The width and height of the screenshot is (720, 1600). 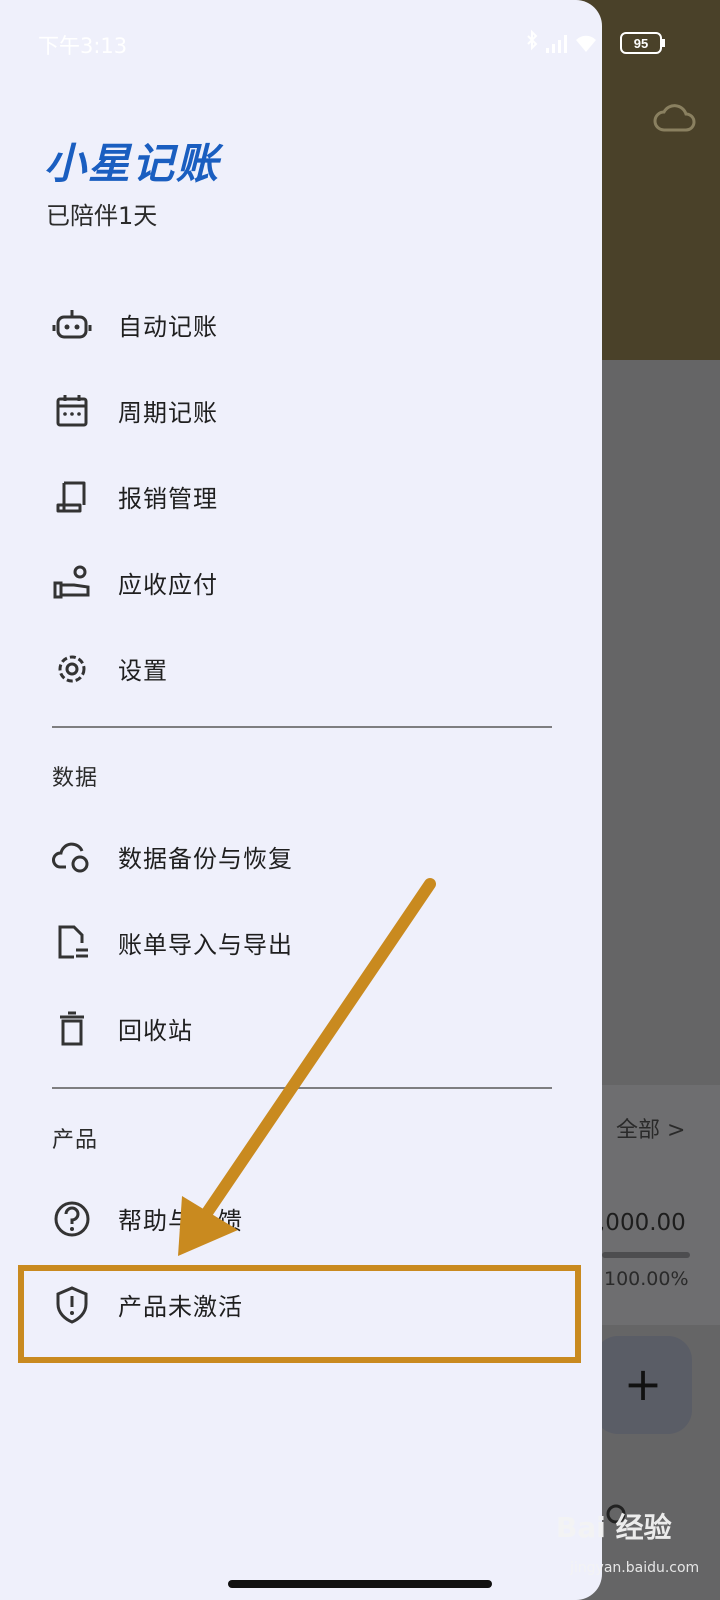 I want to click on annotation-arrow, so click(x=307, y=1067).